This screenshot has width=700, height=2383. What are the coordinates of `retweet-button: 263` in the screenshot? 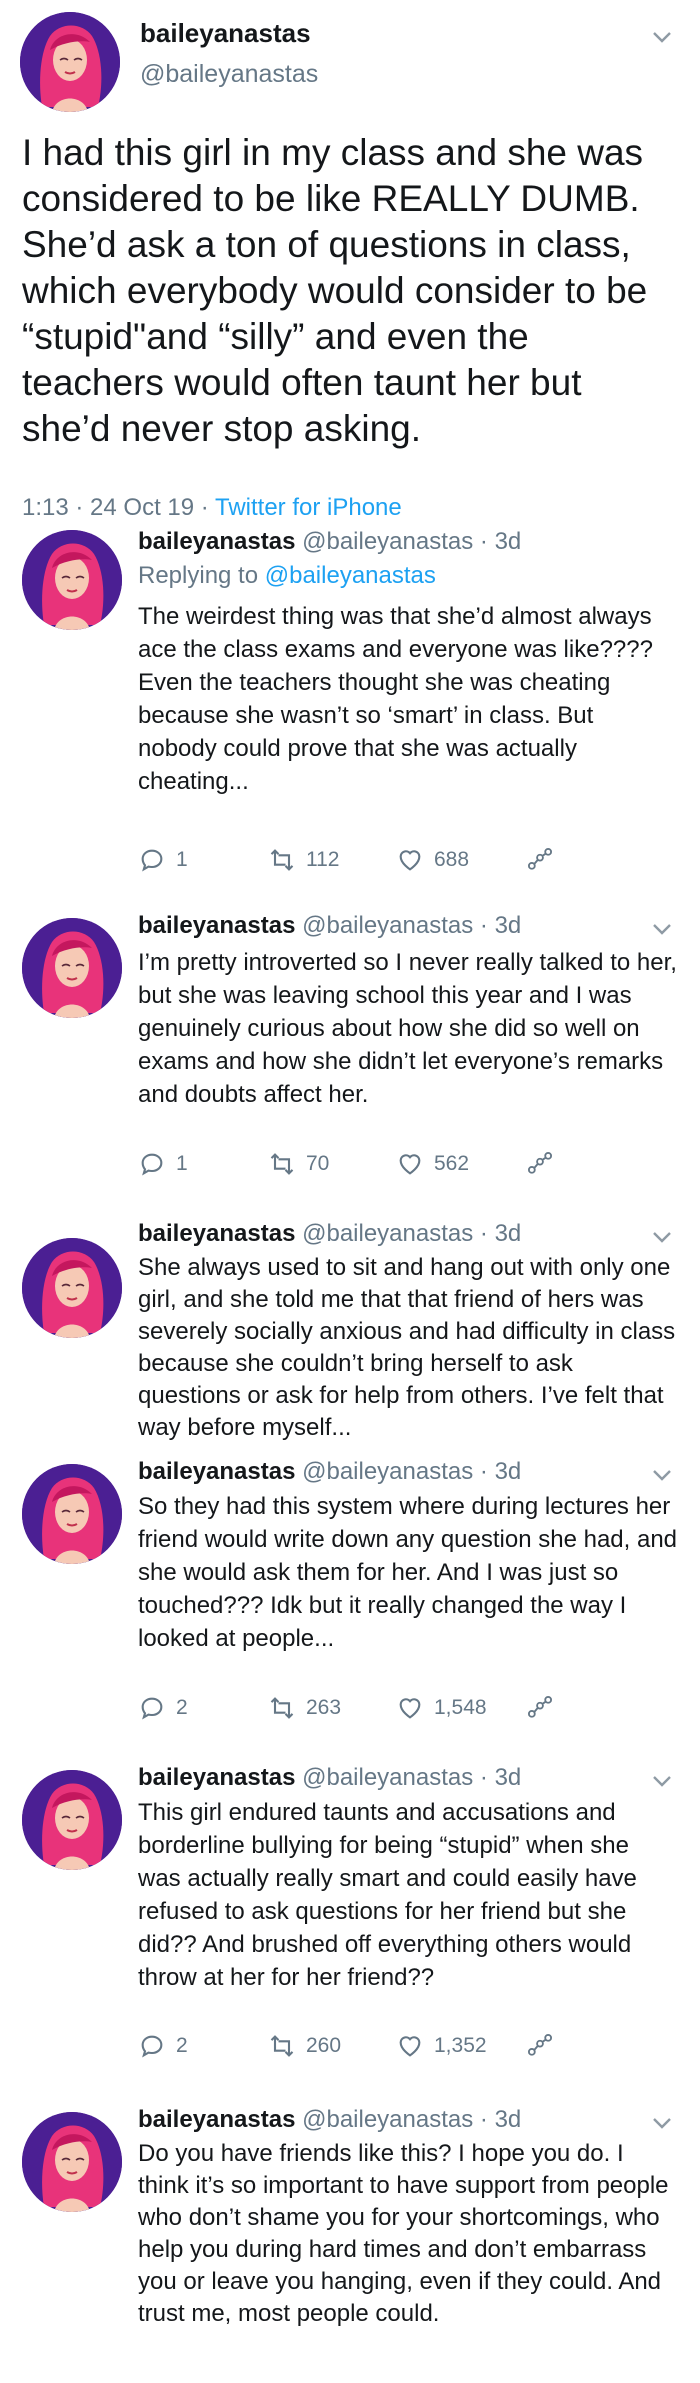 It's located at (304, 1708).